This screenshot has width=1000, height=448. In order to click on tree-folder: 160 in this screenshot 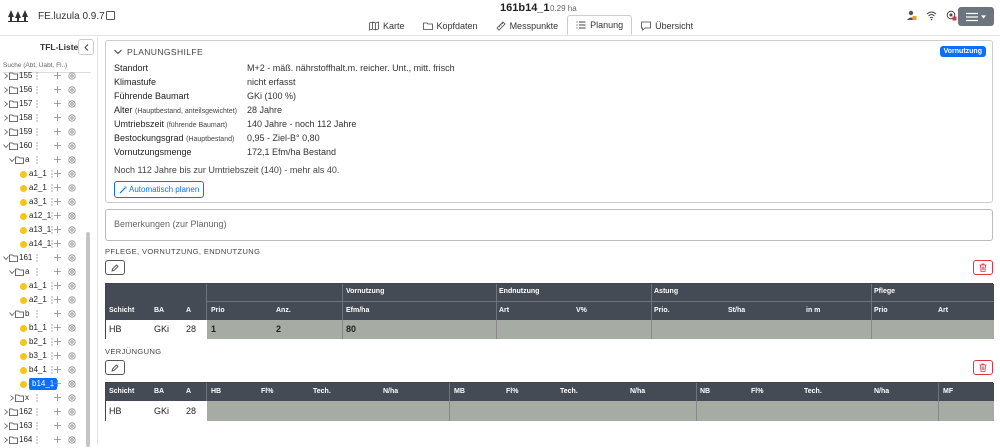, I will do `click(46, 147)`.